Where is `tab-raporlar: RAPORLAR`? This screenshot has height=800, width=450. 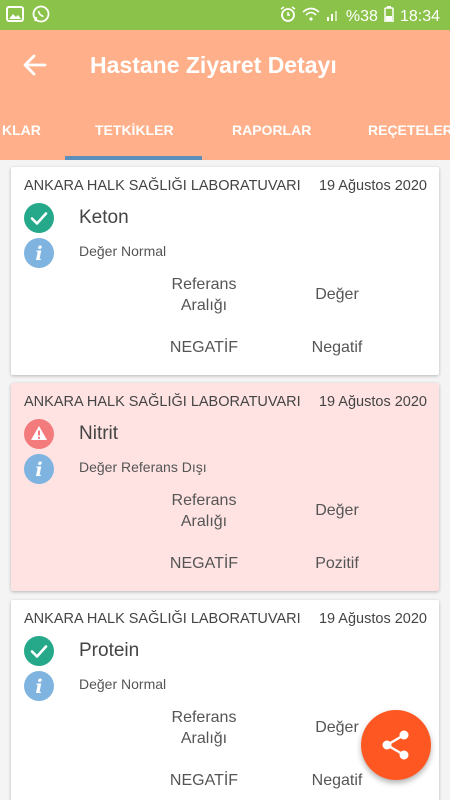 tab-raporlar: RAPORLAR is located at coordinates (271, 130).